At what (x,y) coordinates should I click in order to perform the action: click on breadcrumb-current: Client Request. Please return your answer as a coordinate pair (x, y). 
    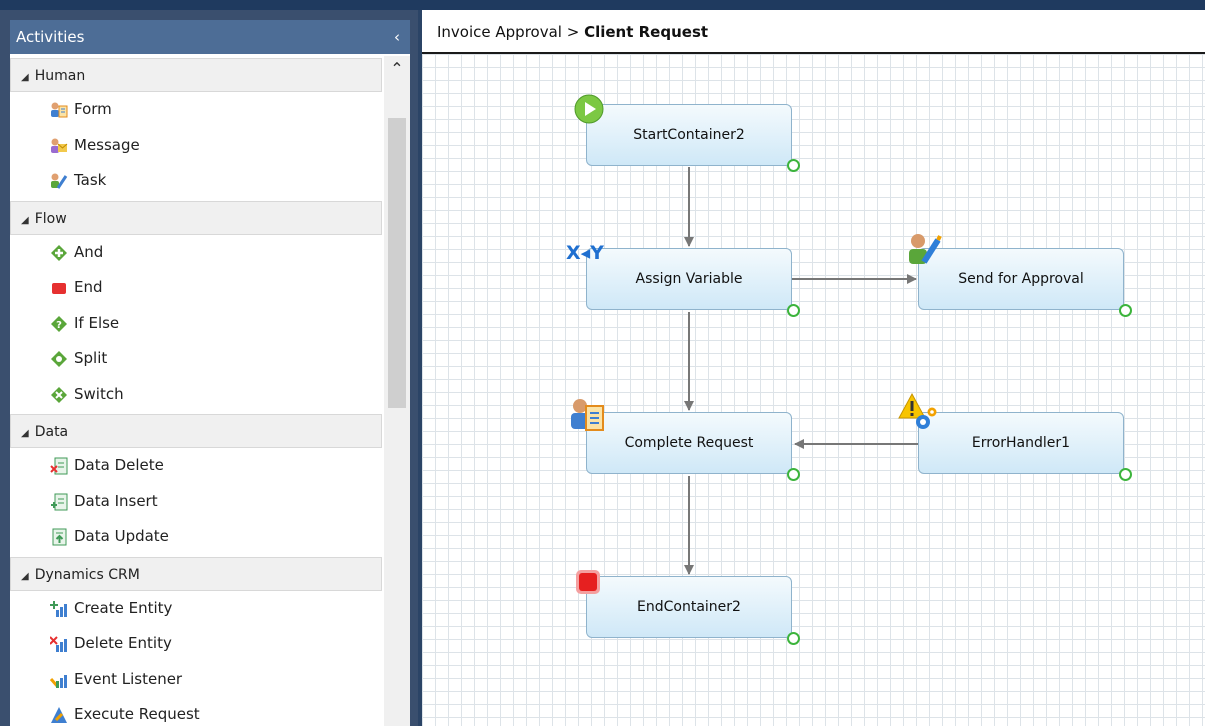
    Looking at the image, I should click on (646, 32).